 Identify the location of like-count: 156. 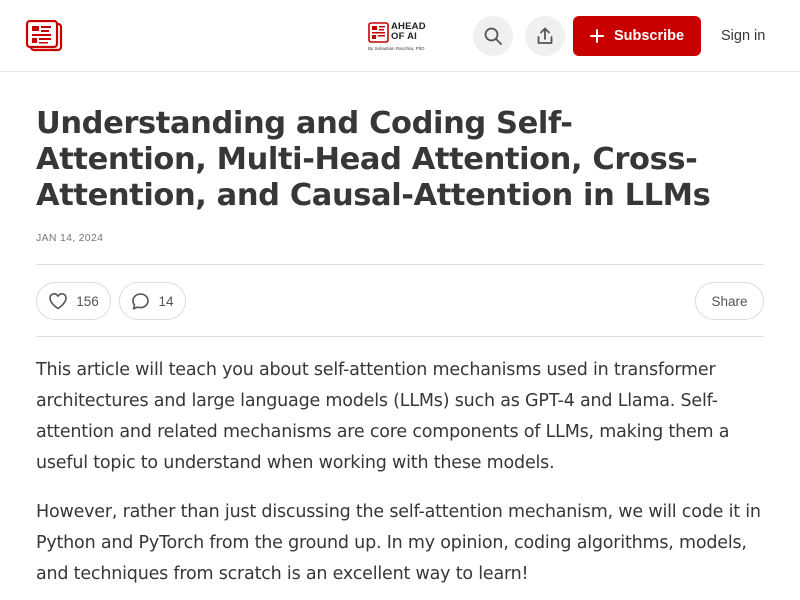
(87, 301).